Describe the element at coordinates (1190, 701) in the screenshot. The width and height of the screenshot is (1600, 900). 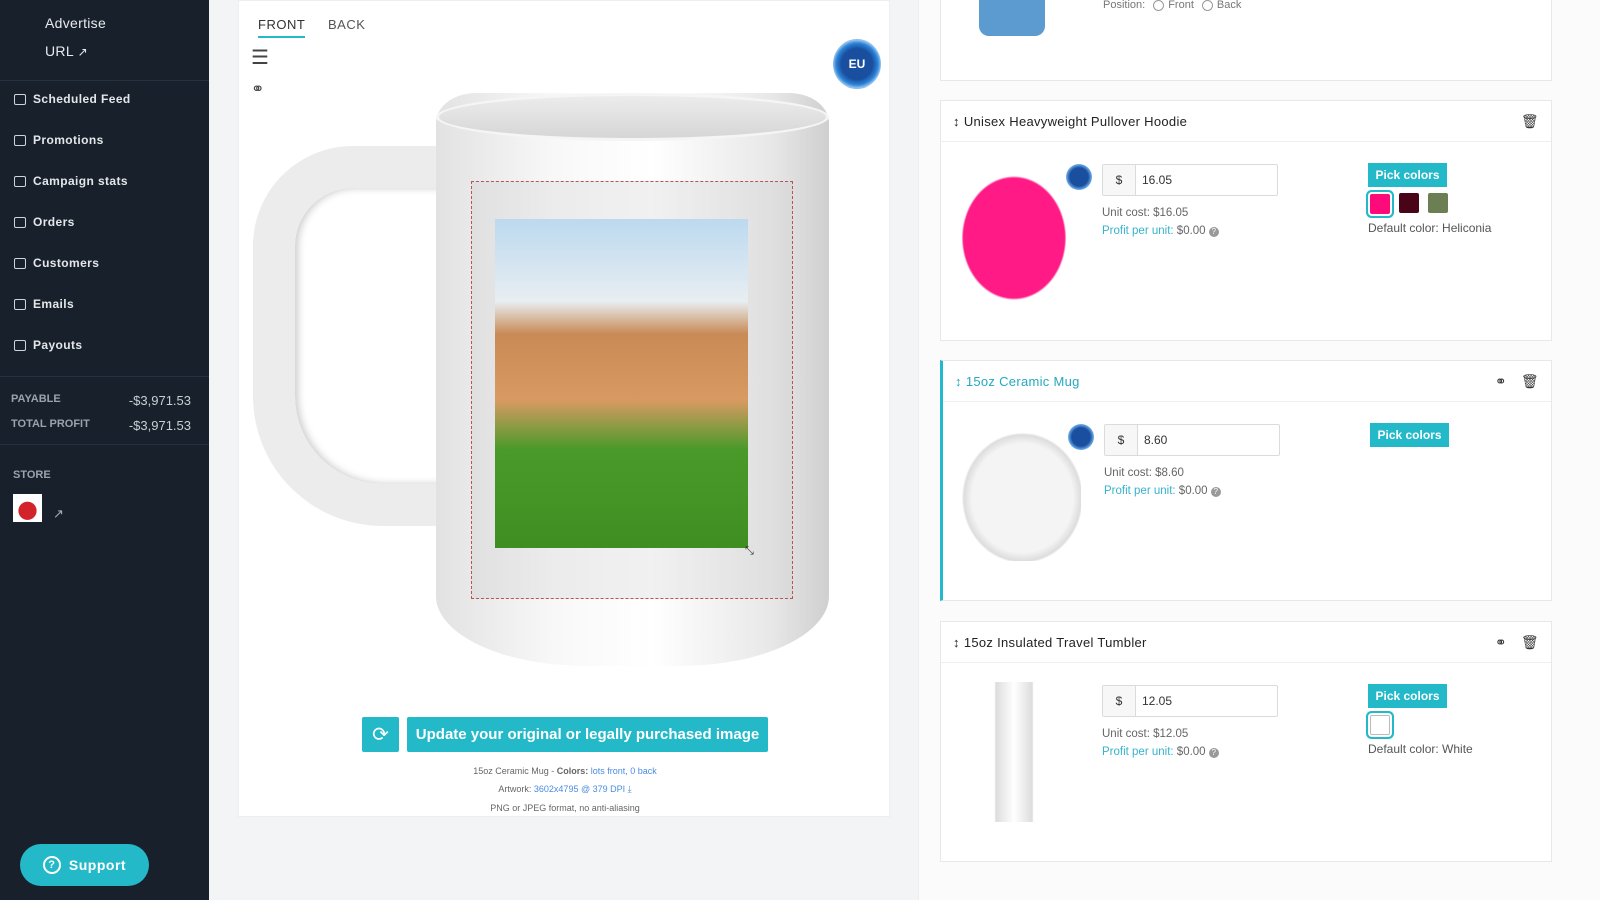
I see `price-input-group: $12.05` at that location.